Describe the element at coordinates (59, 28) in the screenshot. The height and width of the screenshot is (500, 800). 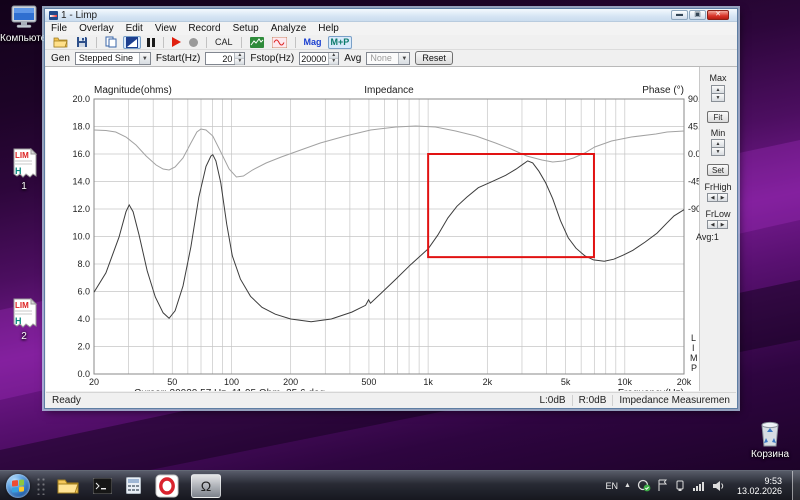
I see `menu-file: File` at that location.